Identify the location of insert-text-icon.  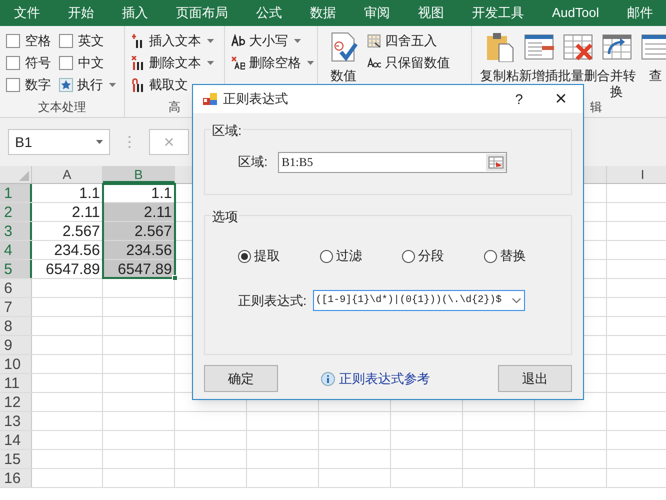
(138, 41).